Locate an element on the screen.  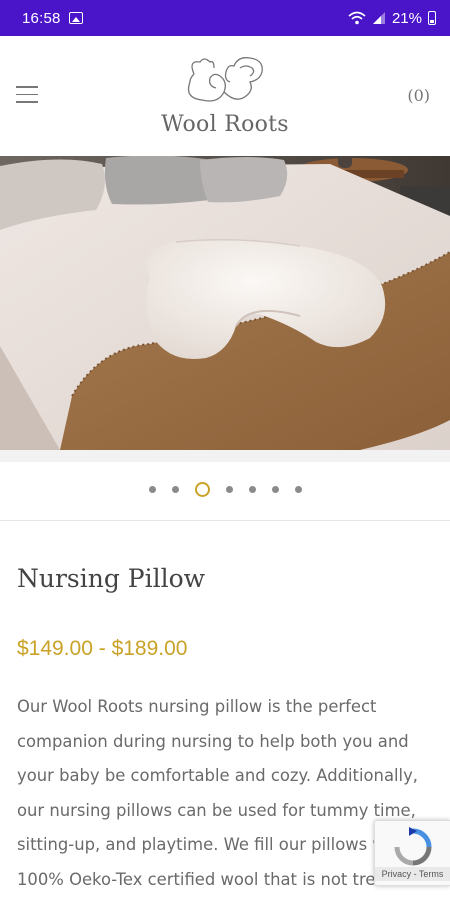
carousel-dot-active is located at coordinates (202, 489).